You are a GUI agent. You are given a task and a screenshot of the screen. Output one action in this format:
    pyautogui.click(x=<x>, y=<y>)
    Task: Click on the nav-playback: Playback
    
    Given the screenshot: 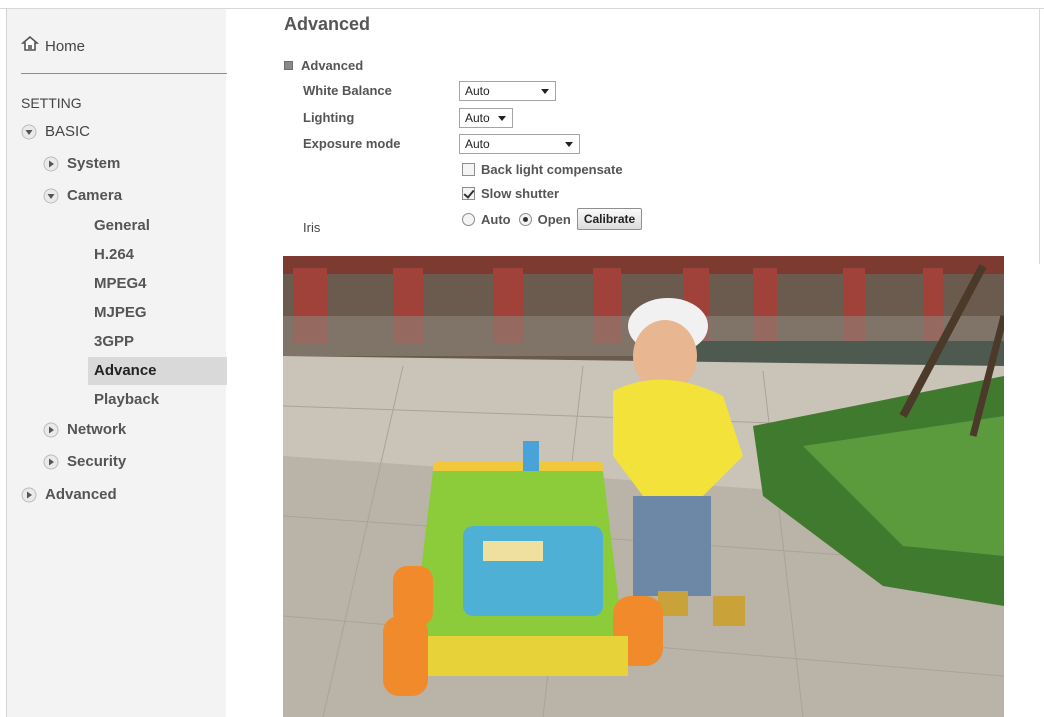 What is the action you would take?
    pyautogui.click(x=126, y=399)
    